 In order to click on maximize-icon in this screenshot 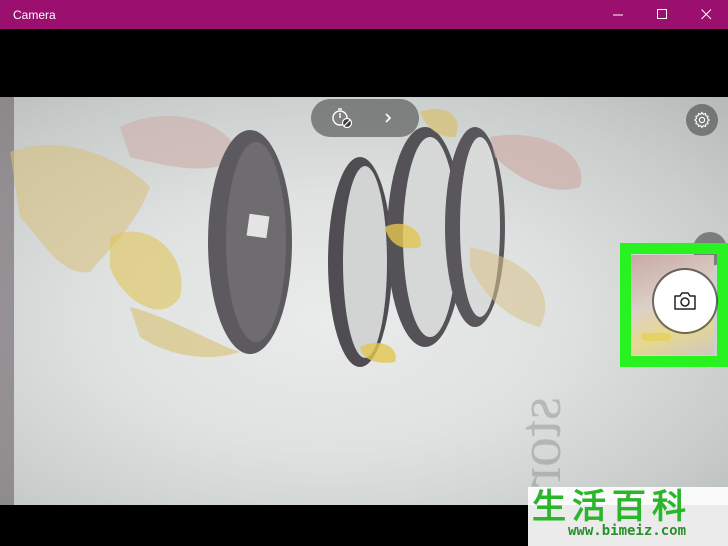, I will do `click(661, 14)`.